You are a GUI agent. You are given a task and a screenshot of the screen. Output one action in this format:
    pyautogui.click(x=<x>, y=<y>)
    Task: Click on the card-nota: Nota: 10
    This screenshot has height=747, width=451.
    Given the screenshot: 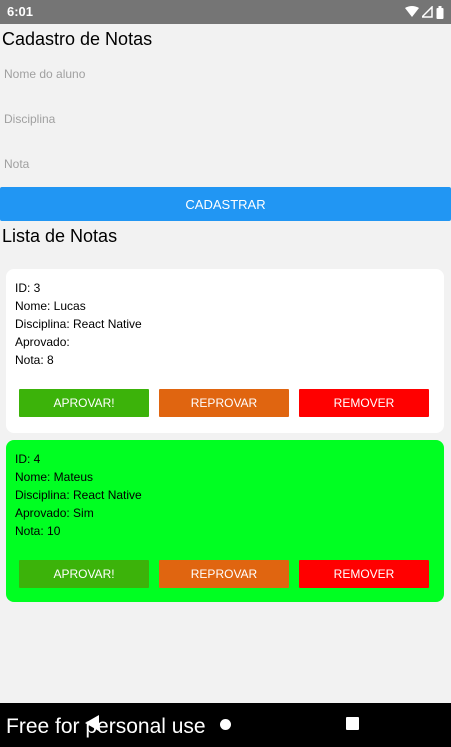 What is the action you would take?
    pyautogui.click(x=38, y=531)
    